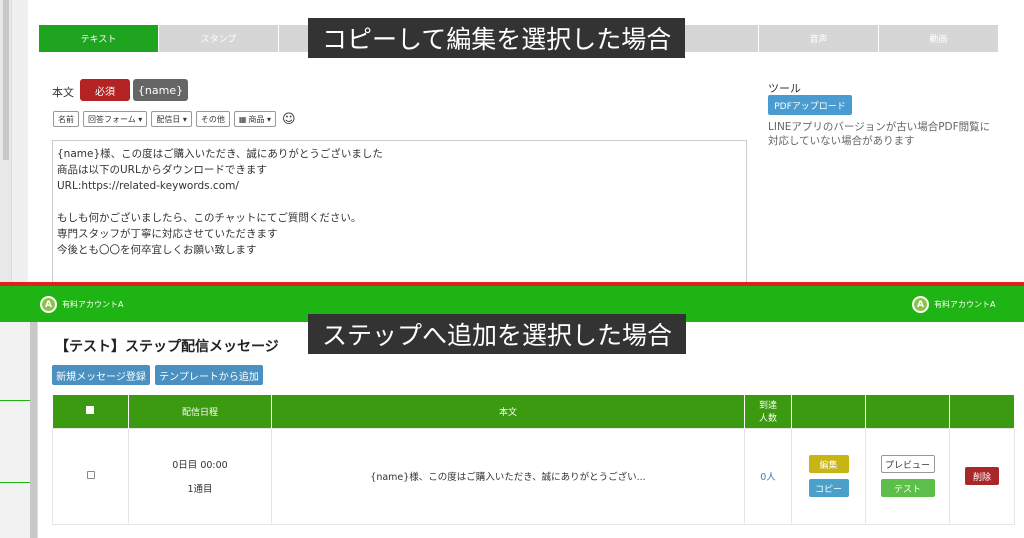 Image resolution: width=1024 pixels, height=538 pixels. Describe the element at coordinates (105, 90) in the screenshot. I see `required-badge: 必須` at that location.